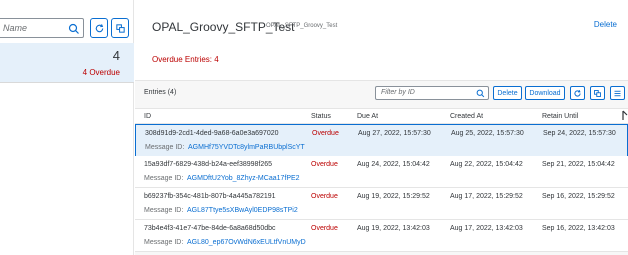 The image size is (628, 255). What do you see at coordinates (466, 116) in the screenshot?
I see `column-header-created-at: Created At` at bounding box center [466, 116].